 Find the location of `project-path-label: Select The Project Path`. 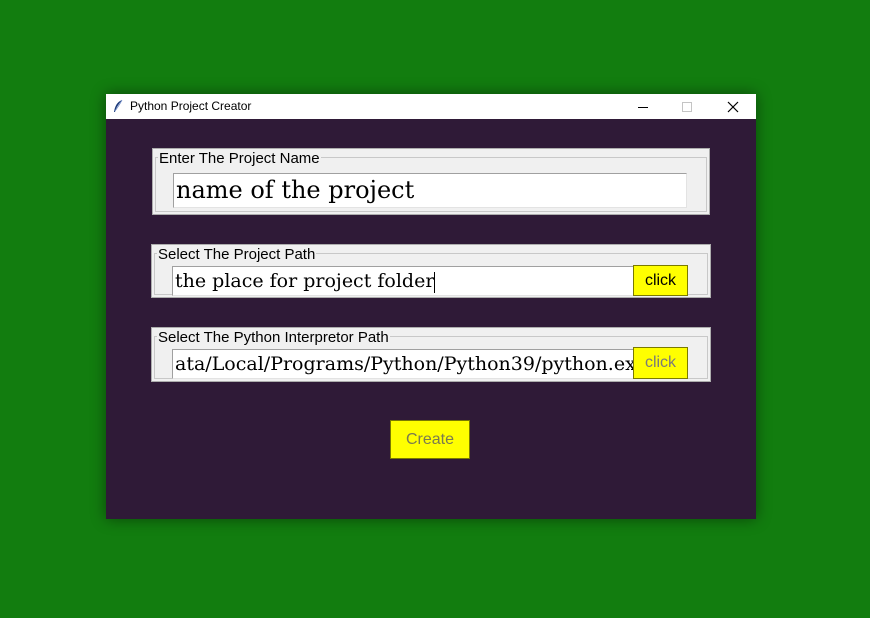

project-path-label: Select The Project Path is located at coordinates (237, 254).